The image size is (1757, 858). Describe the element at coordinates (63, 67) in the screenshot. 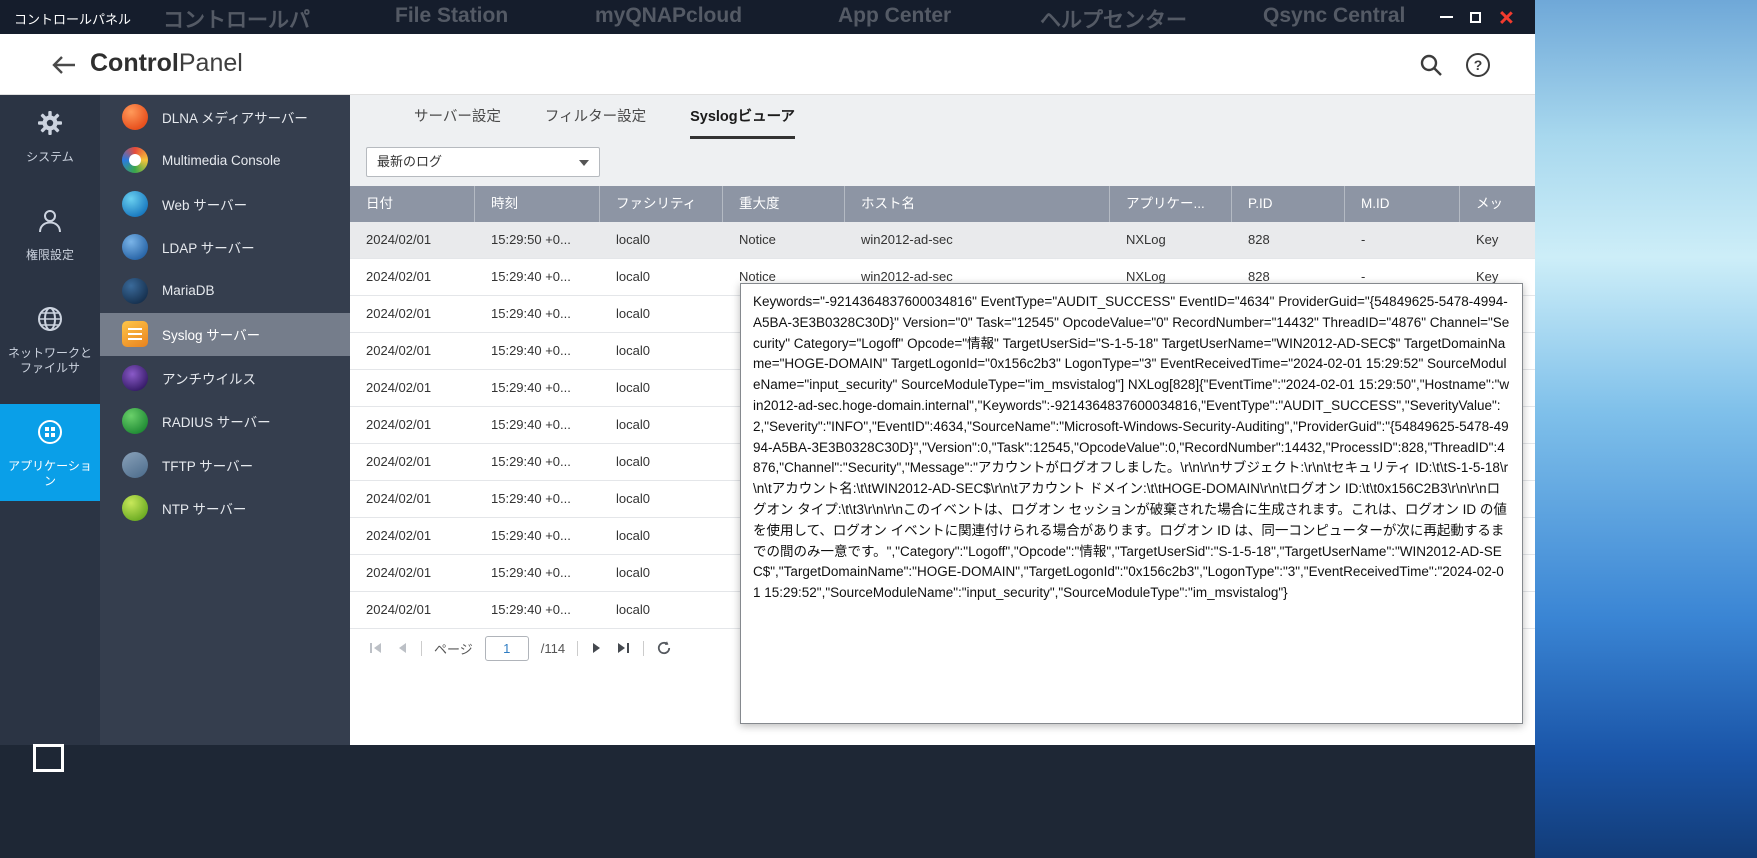

I see `back-arrow-icon` at that location.